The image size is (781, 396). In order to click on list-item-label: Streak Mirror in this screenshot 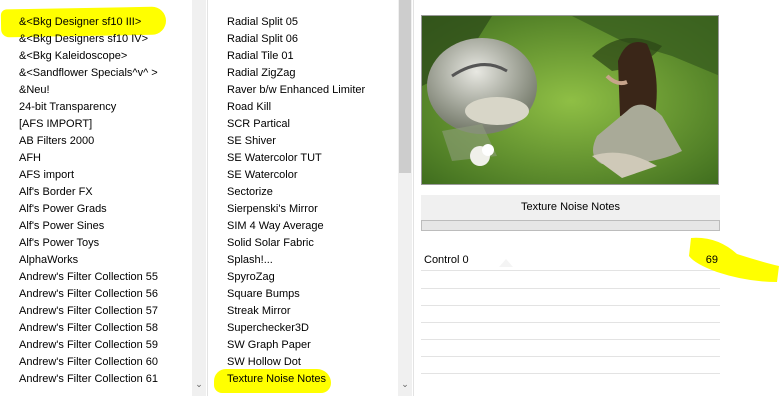, I will do `click(259, 311)`.